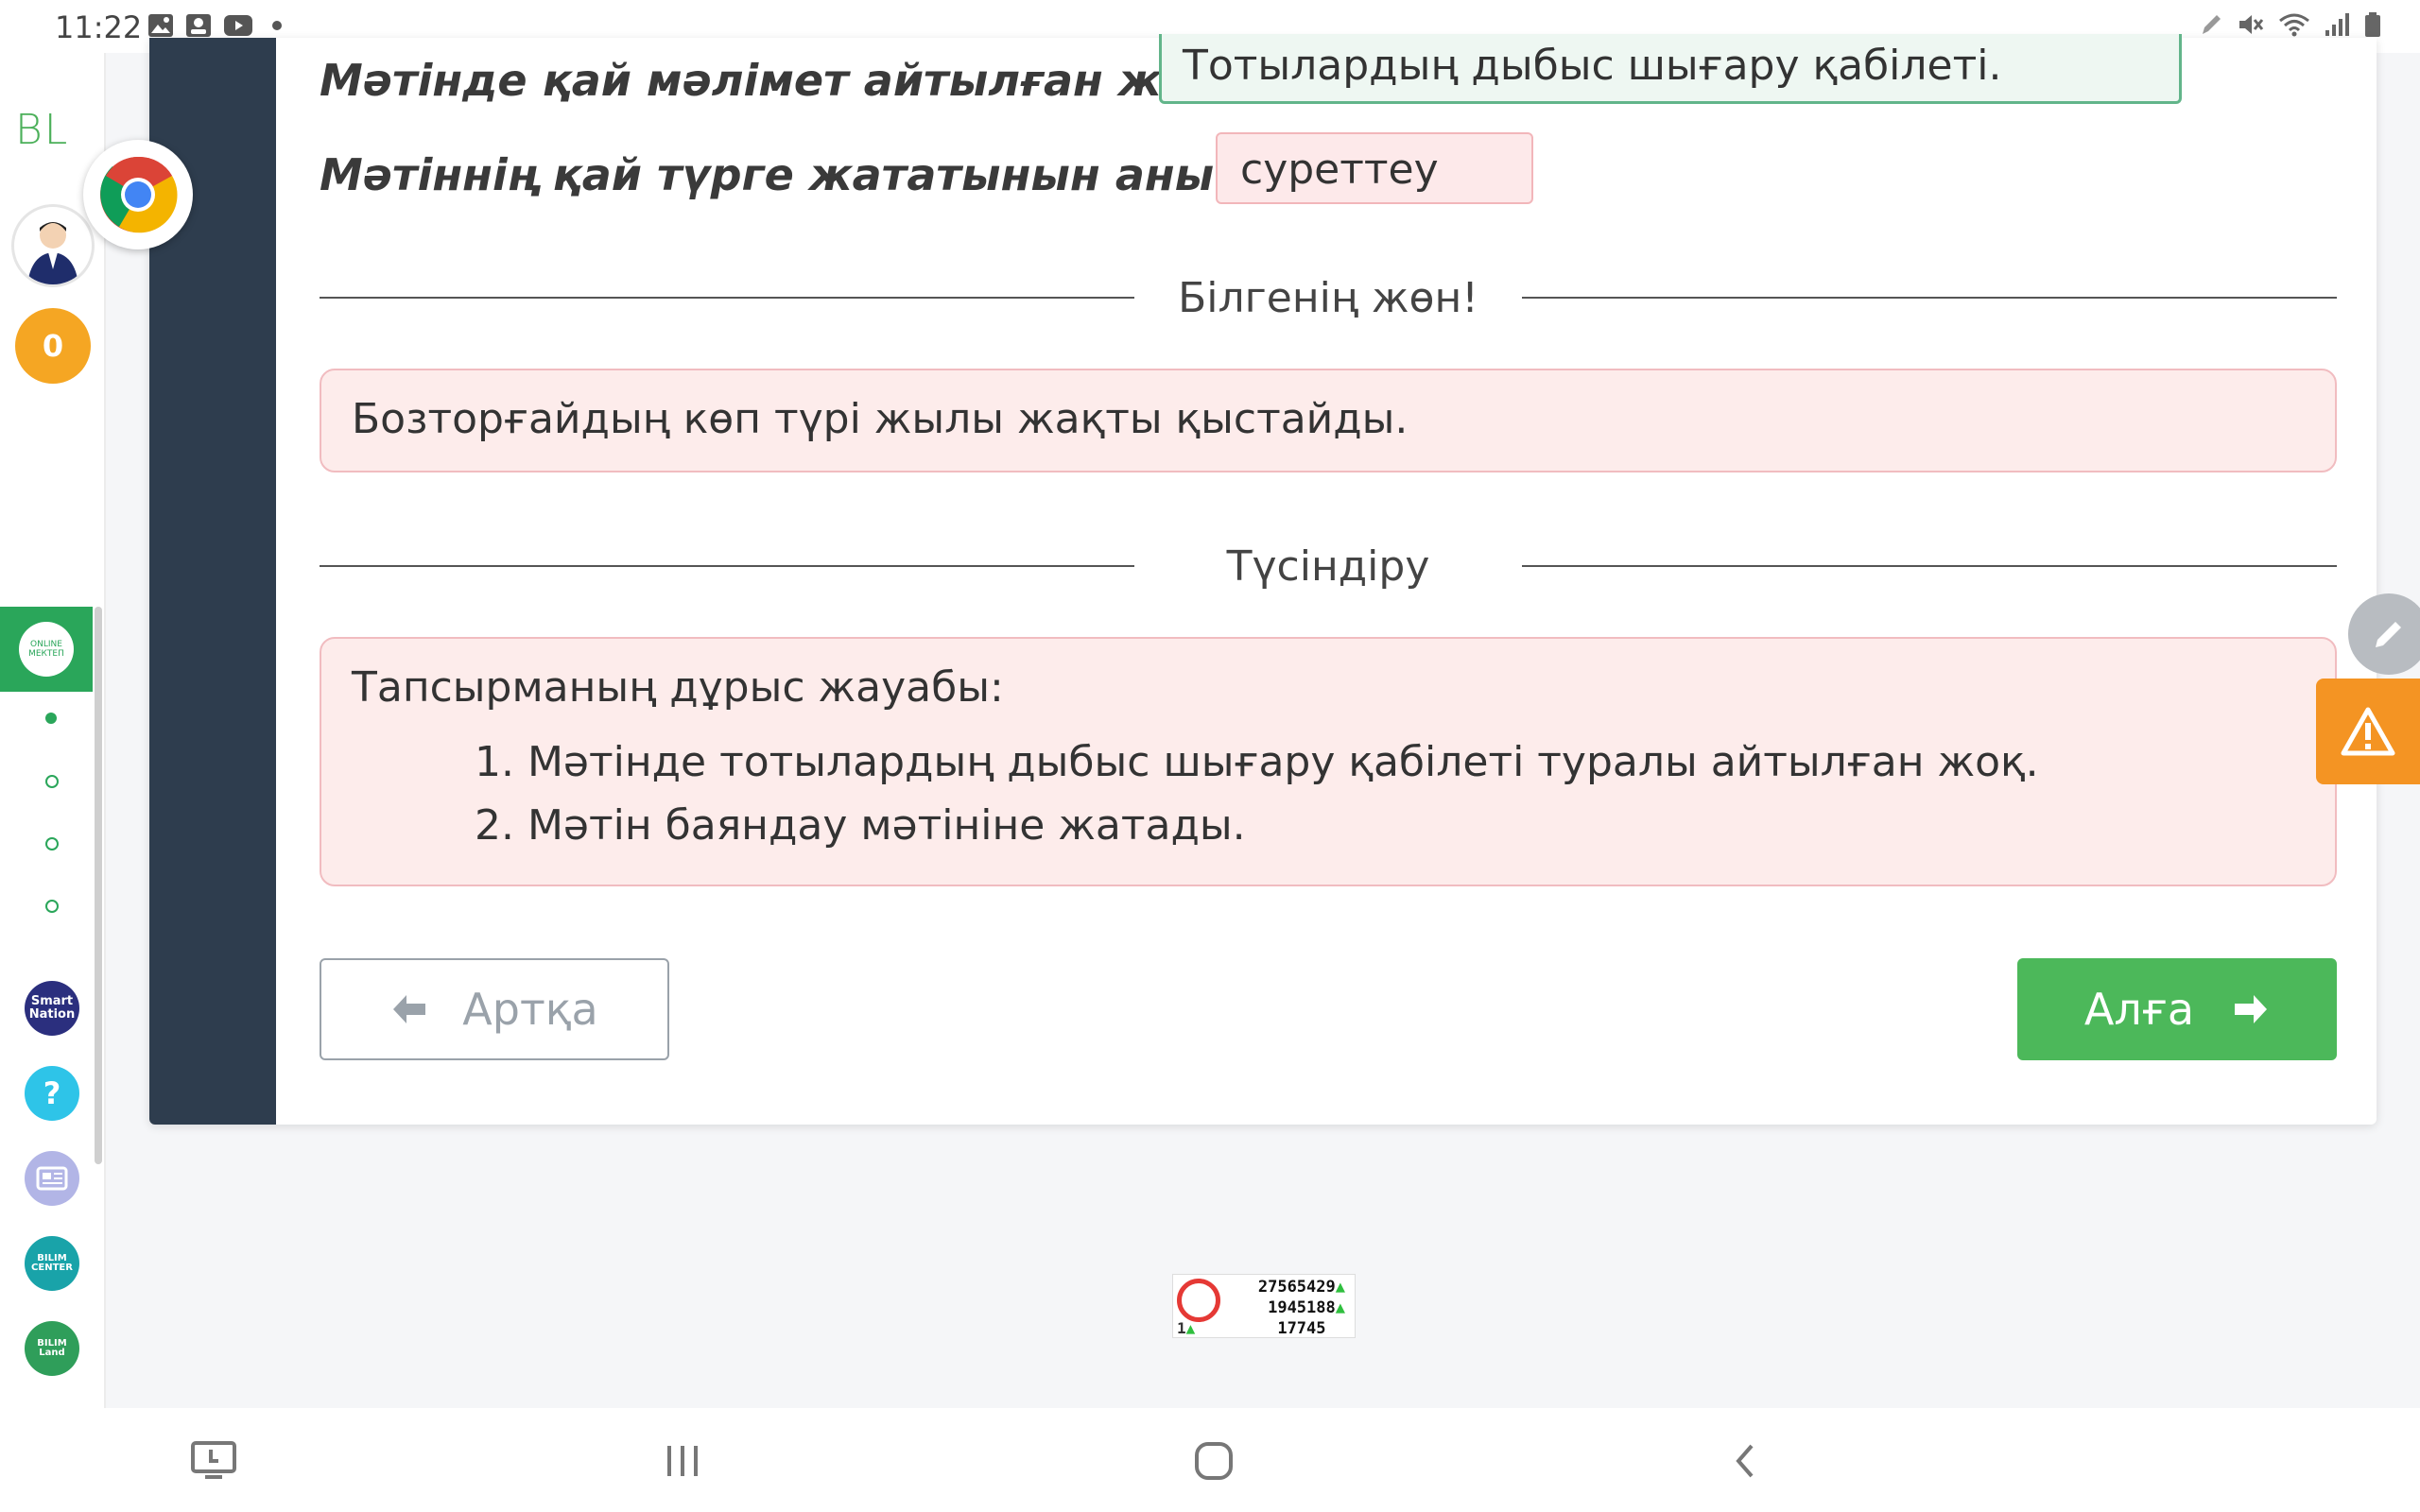 The height and width of the screenshot is (1512, 2420). What do you see at coordinates (2373, 24) in the screenshot?
I see `battery-icon` at bounding box center [2373, 24].